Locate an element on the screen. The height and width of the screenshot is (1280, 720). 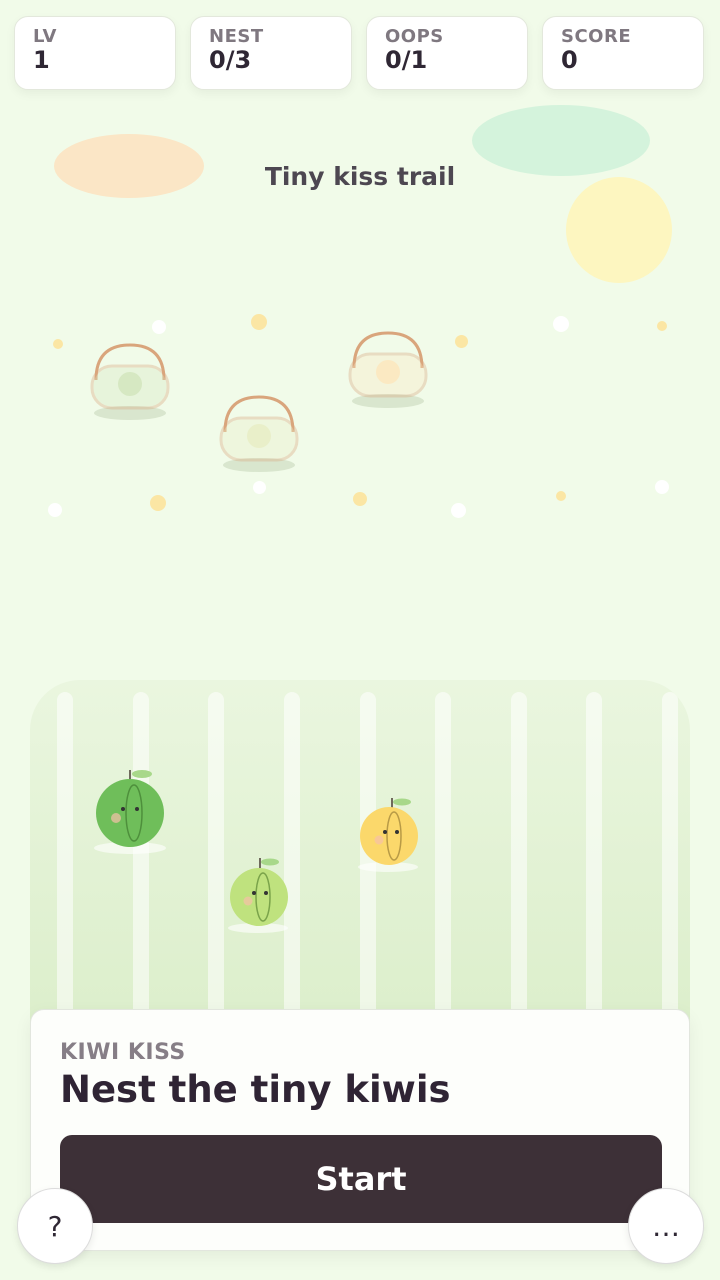
start-button: Start is located at coordinates (361, 1179).